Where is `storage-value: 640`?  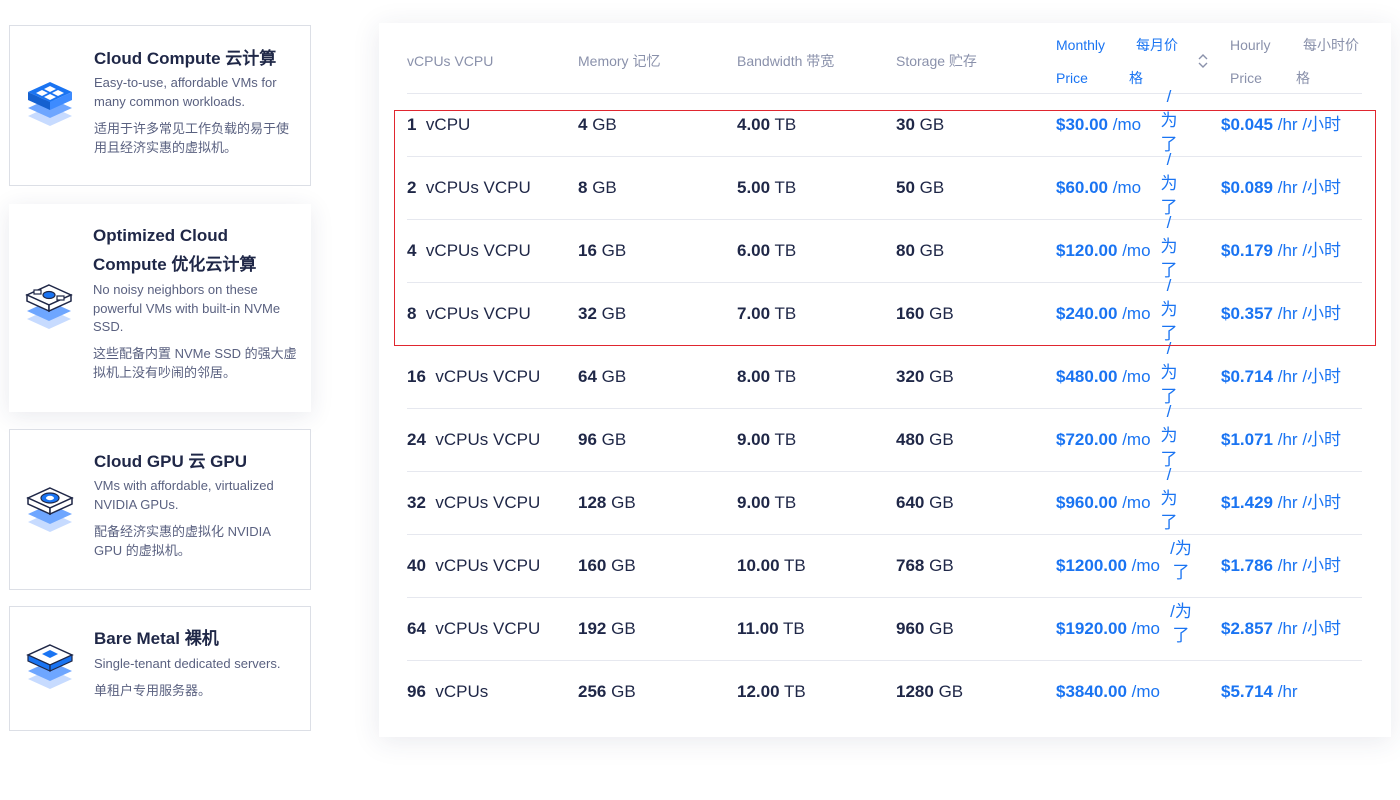
storage-value: 640 is located at coordinates (910, 502).